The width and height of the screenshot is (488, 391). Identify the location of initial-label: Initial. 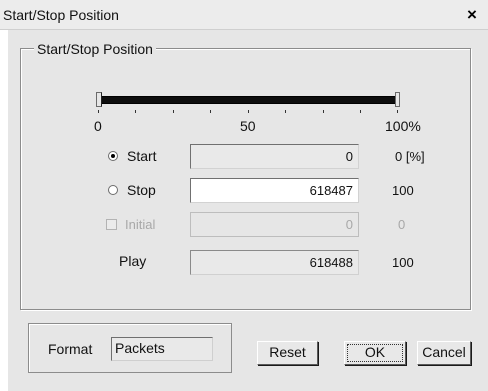
(140, 224).